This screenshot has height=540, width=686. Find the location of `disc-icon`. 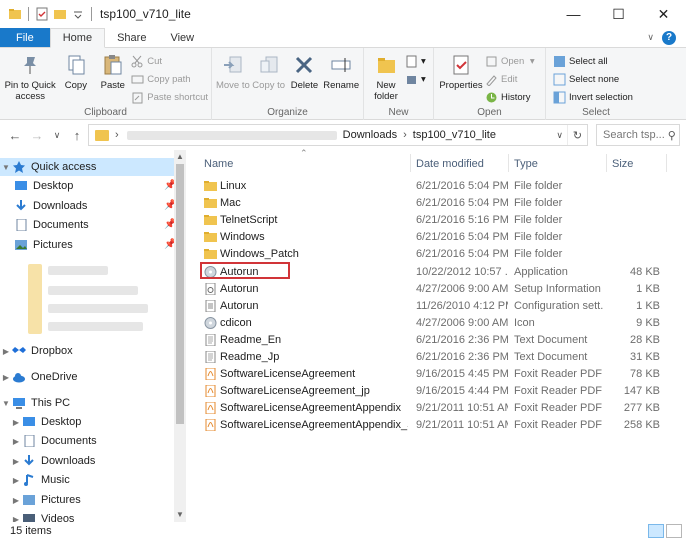

disc-icon is located at coordinates (210, 322).